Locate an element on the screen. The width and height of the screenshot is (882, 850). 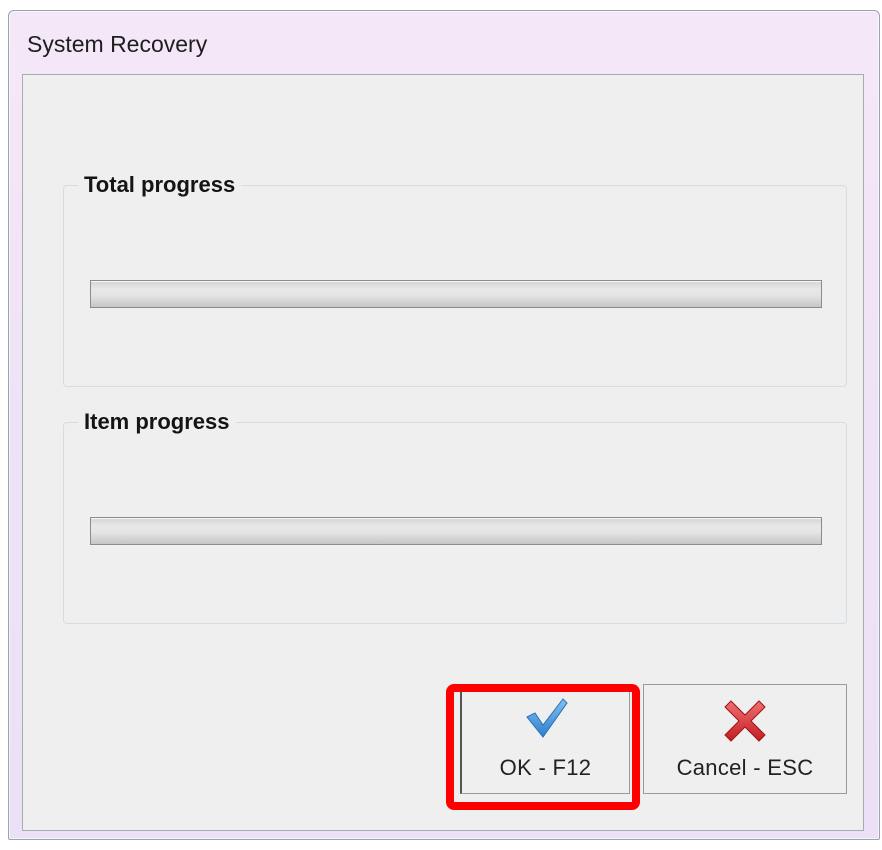
close-x-icon is located at coordinates (745, 723).